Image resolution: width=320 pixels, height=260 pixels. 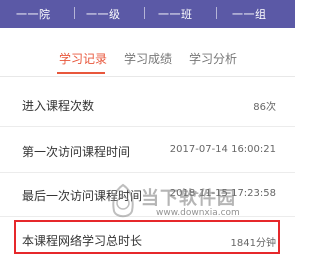 What do you see at coordinates (249, 14) in the screenshot?
I see `breadcrumb-group: 一一组` at bounding box center [249, 14].